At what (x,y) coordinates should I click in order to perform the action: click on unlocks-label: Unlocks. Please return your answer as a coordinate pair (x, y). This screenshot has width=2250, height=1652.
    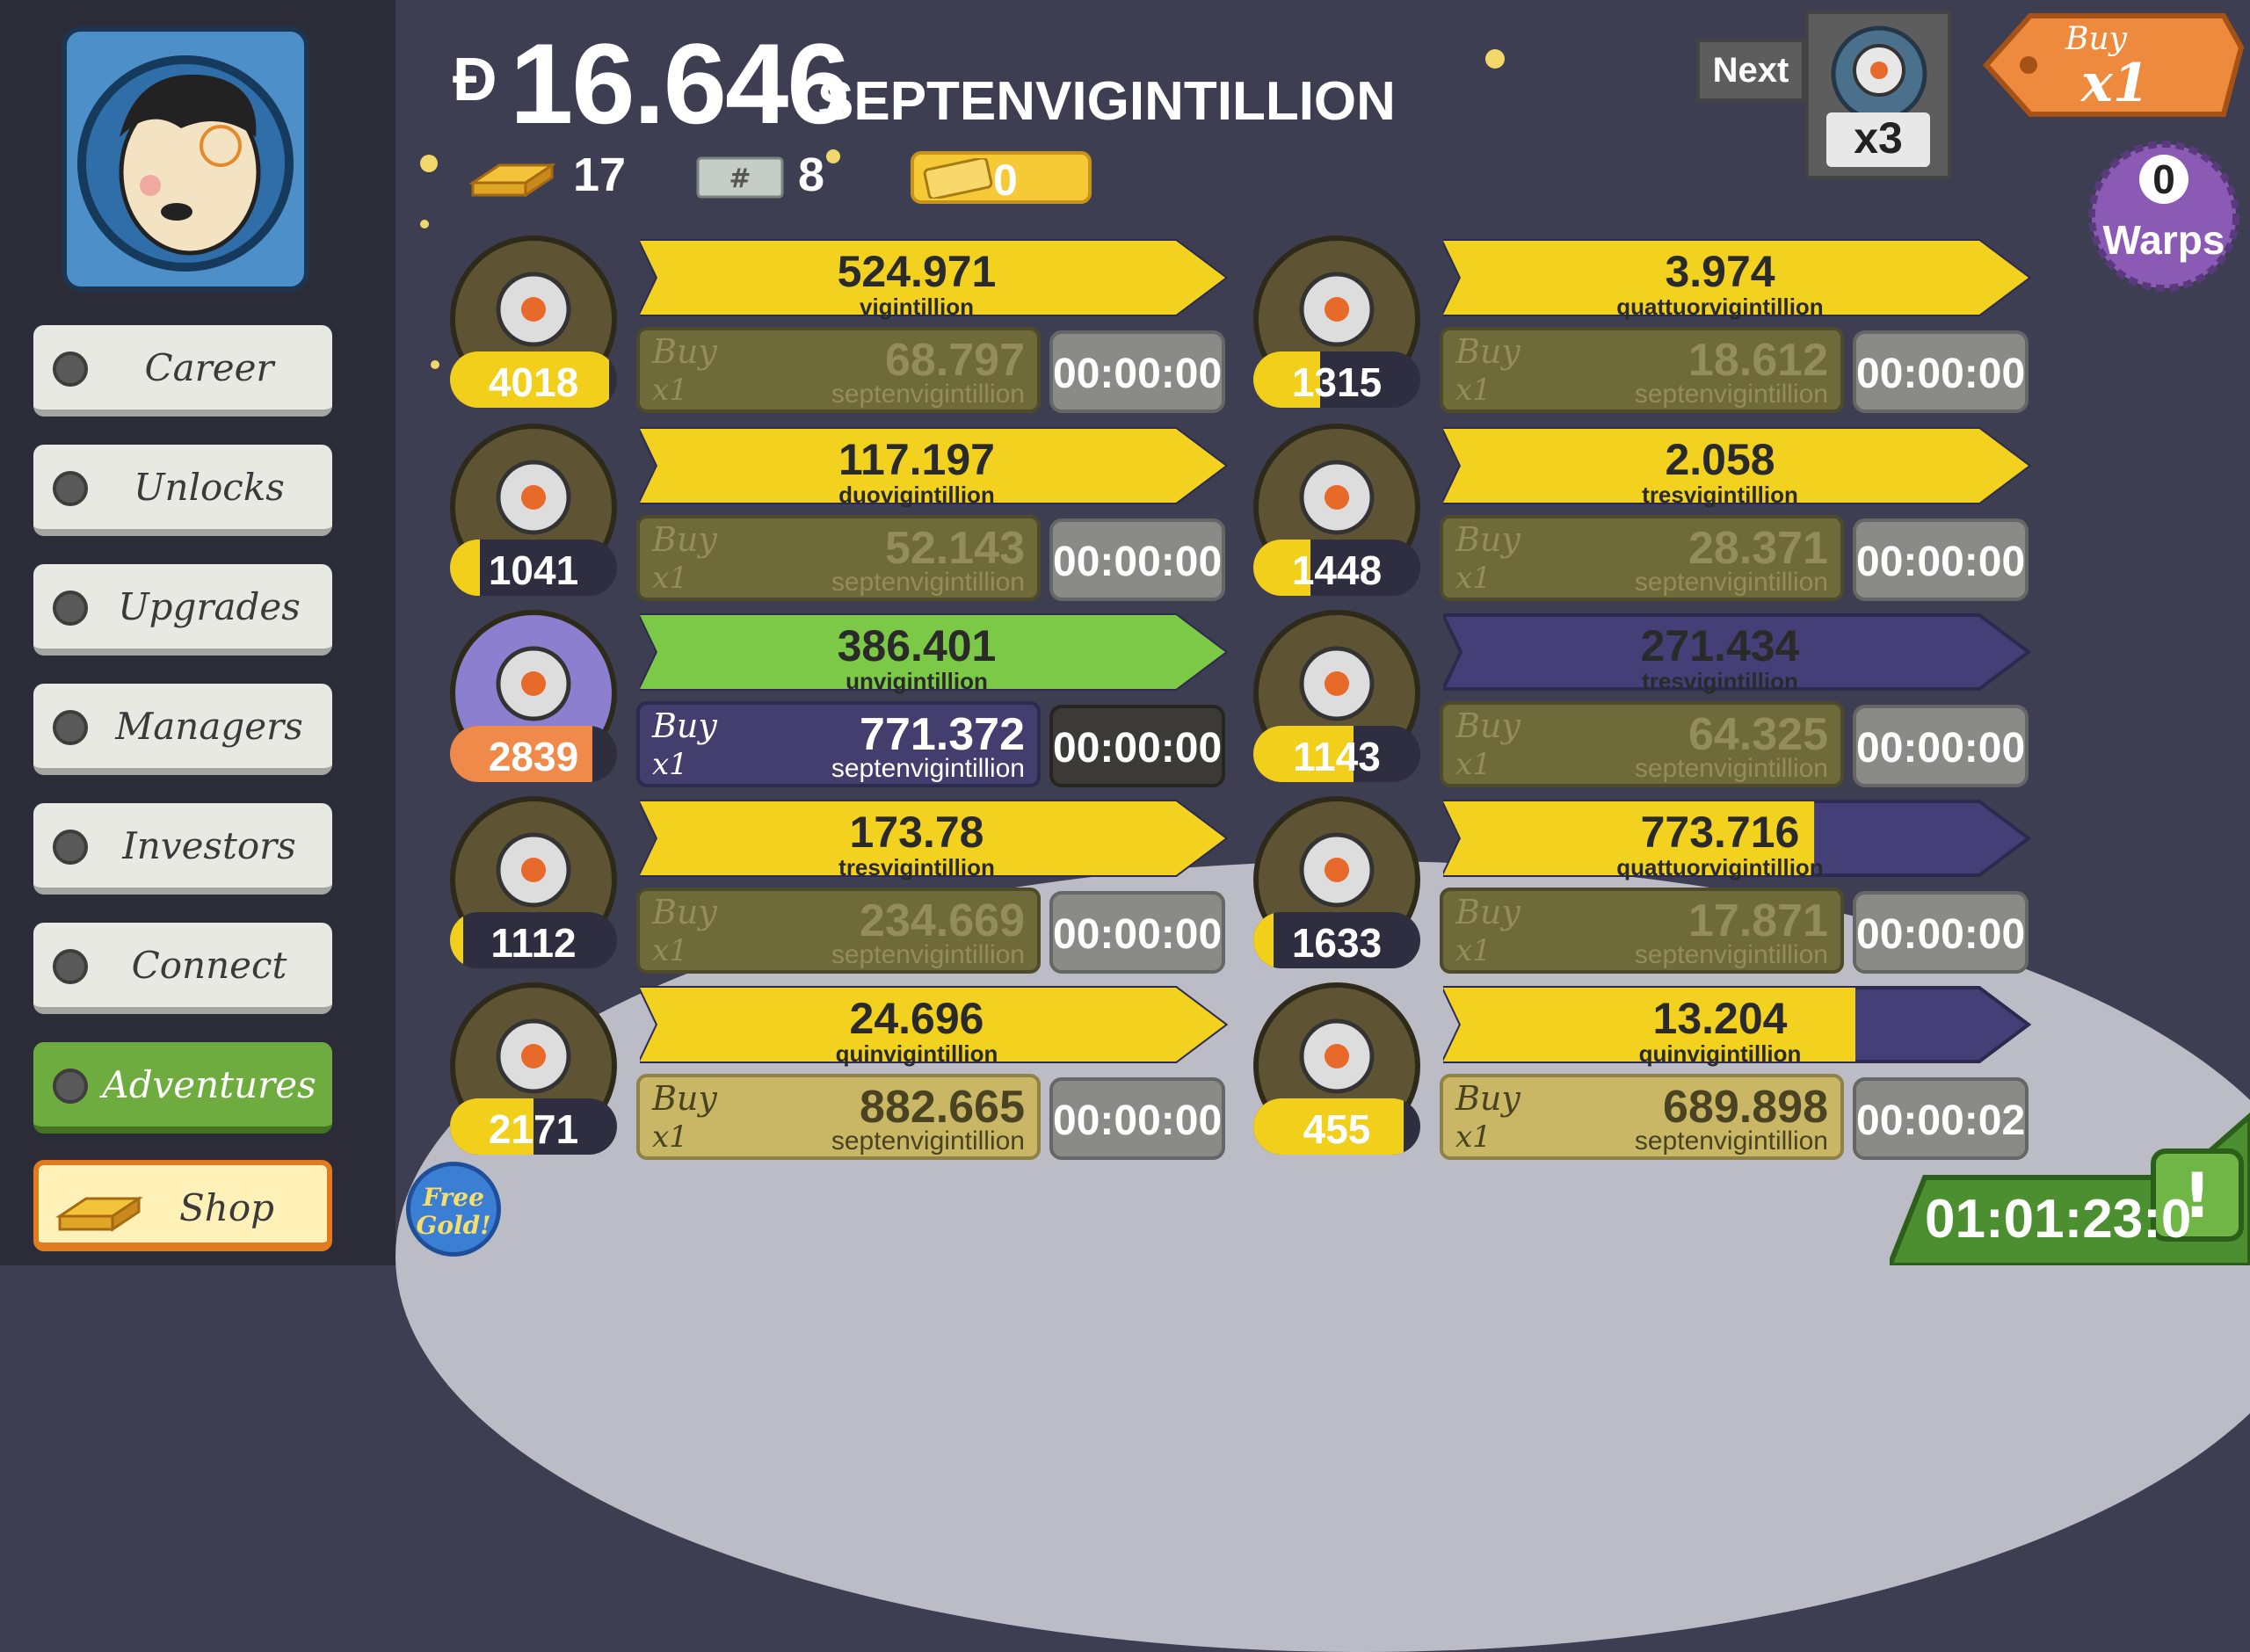
    Looking at the image, I should click on (209, 488).